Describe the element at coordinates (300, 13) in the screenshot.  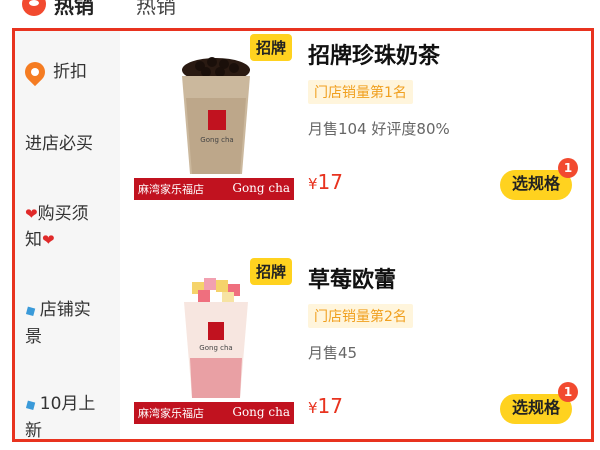
I see `top-tab-bar: 热销 热销` at that location.